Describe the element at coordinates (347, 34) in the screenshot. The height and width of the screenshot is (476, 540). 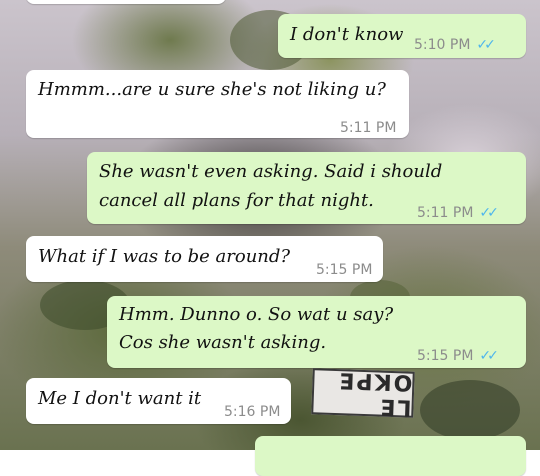
I see `message-text: I don't know` at that location.